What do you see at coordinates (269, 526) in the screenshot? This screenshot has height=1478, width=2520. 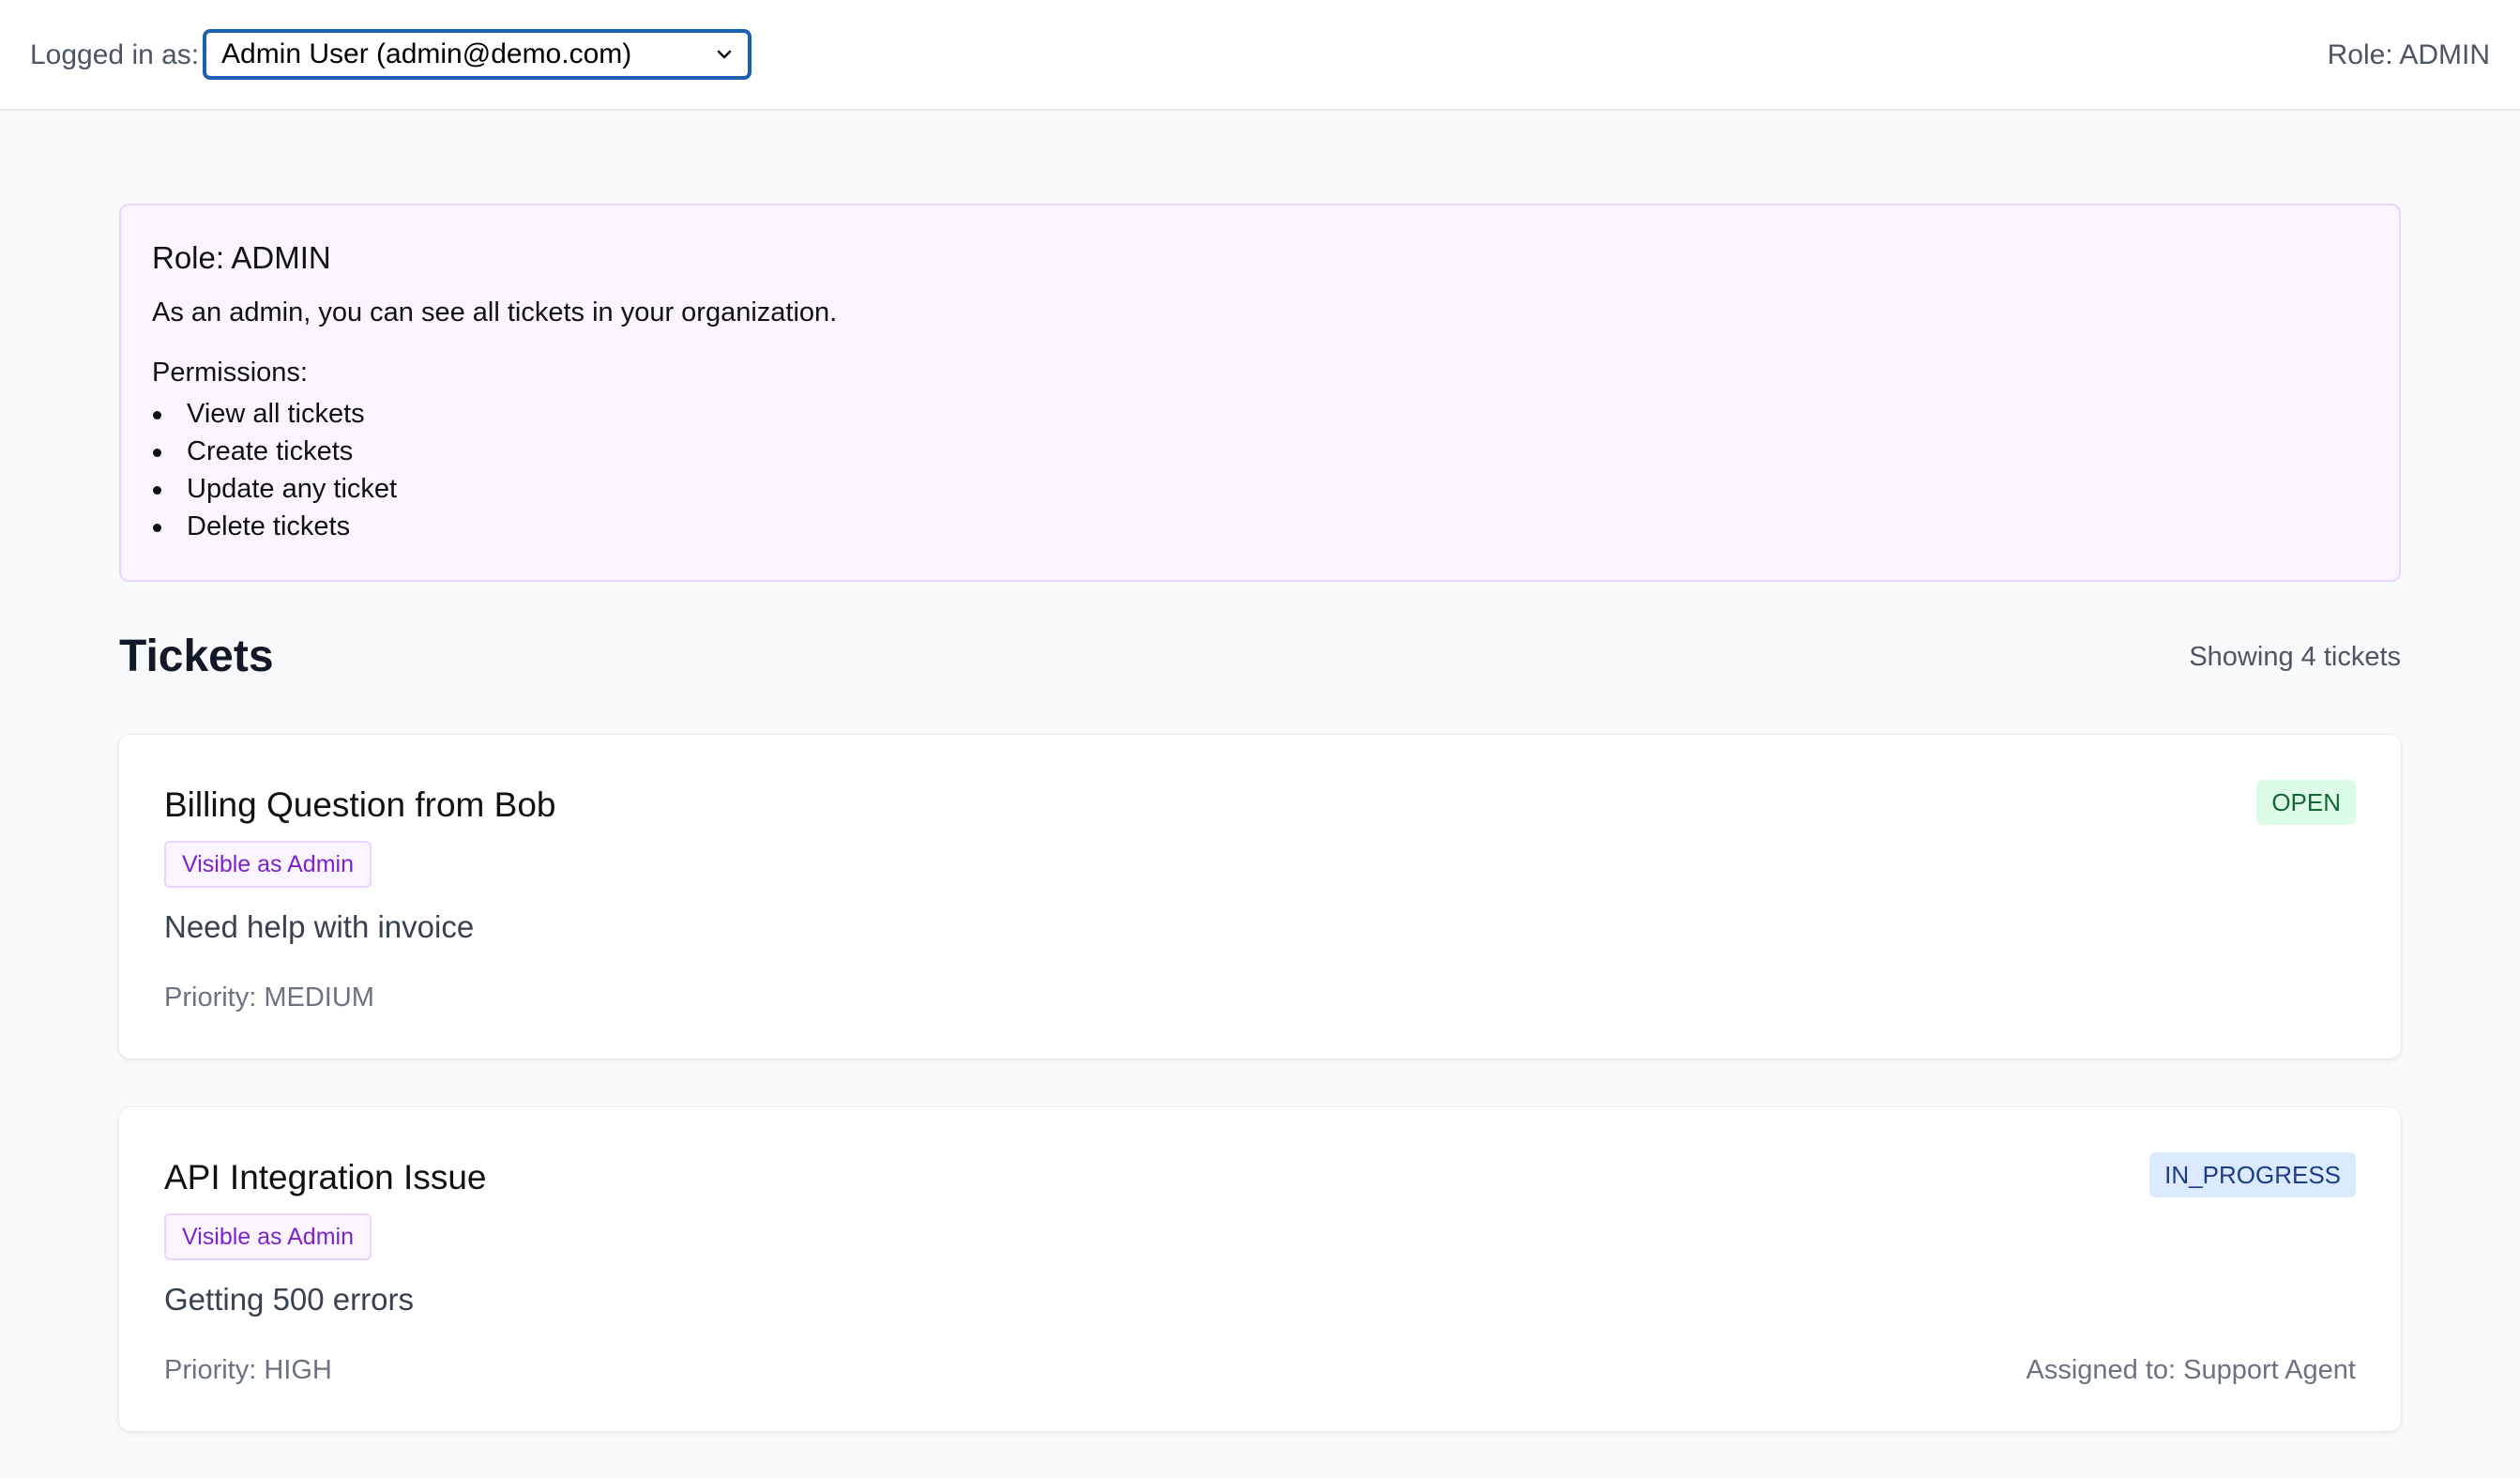 I see `permission-label: Delete tickets` at bounding box center [269, 526].